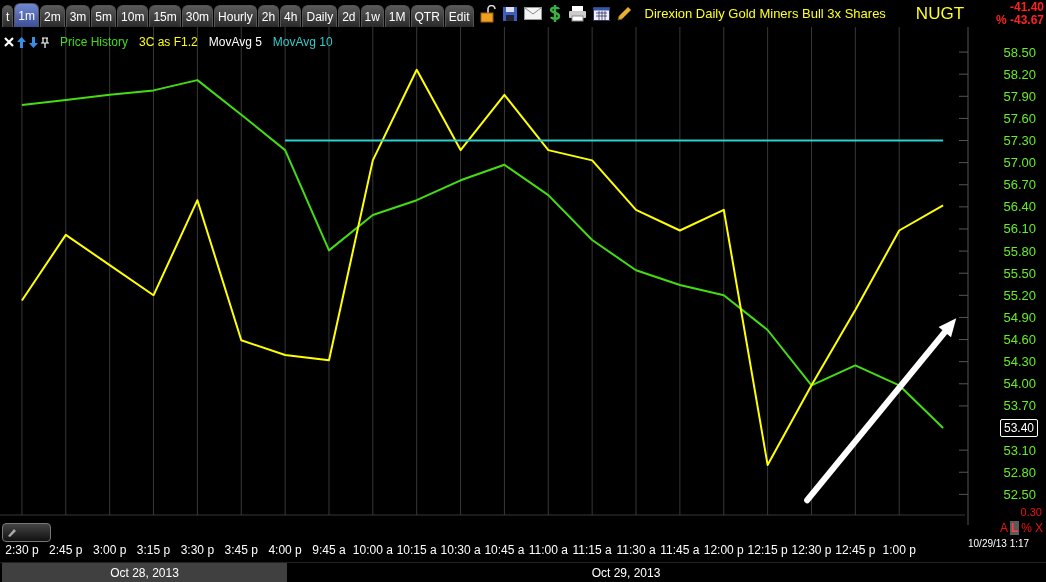 The height and width of the screenshot is (582, 1046). I want to click on price-axis-label: 55.20, so click(1019, 295).